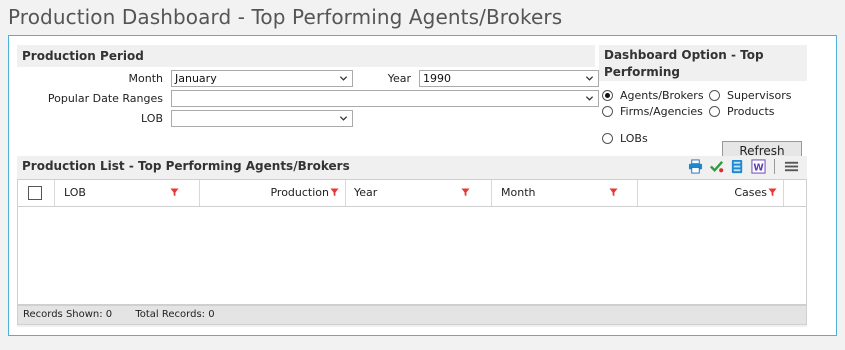 The width and height of the screenshot is (845, 350). Describe the element at coordinates (299, 192) in the screenshot. I see `column-label: Production` at that location.